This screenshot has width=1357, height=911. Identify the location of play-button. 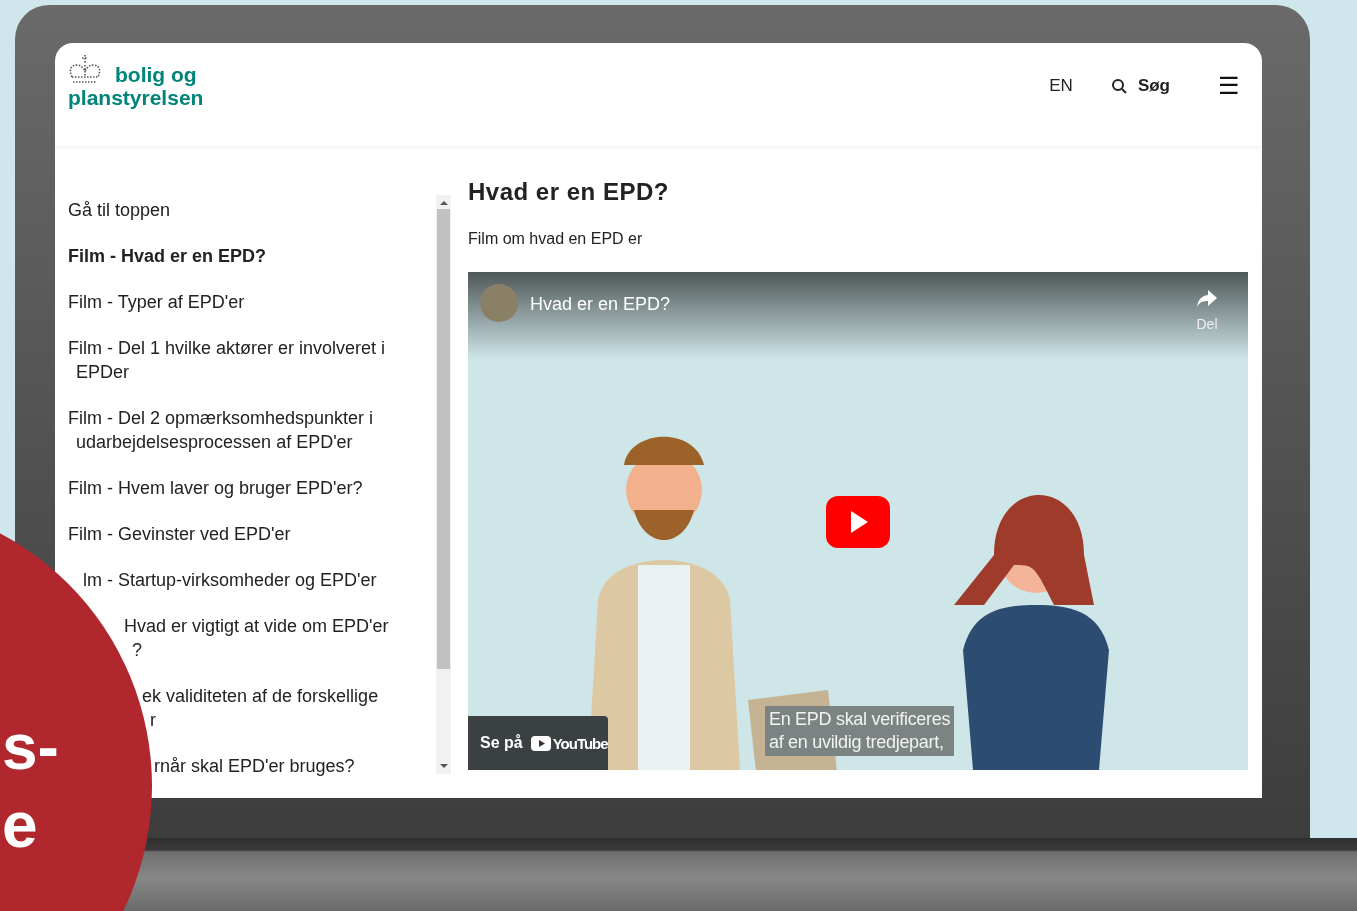
(858, 522).